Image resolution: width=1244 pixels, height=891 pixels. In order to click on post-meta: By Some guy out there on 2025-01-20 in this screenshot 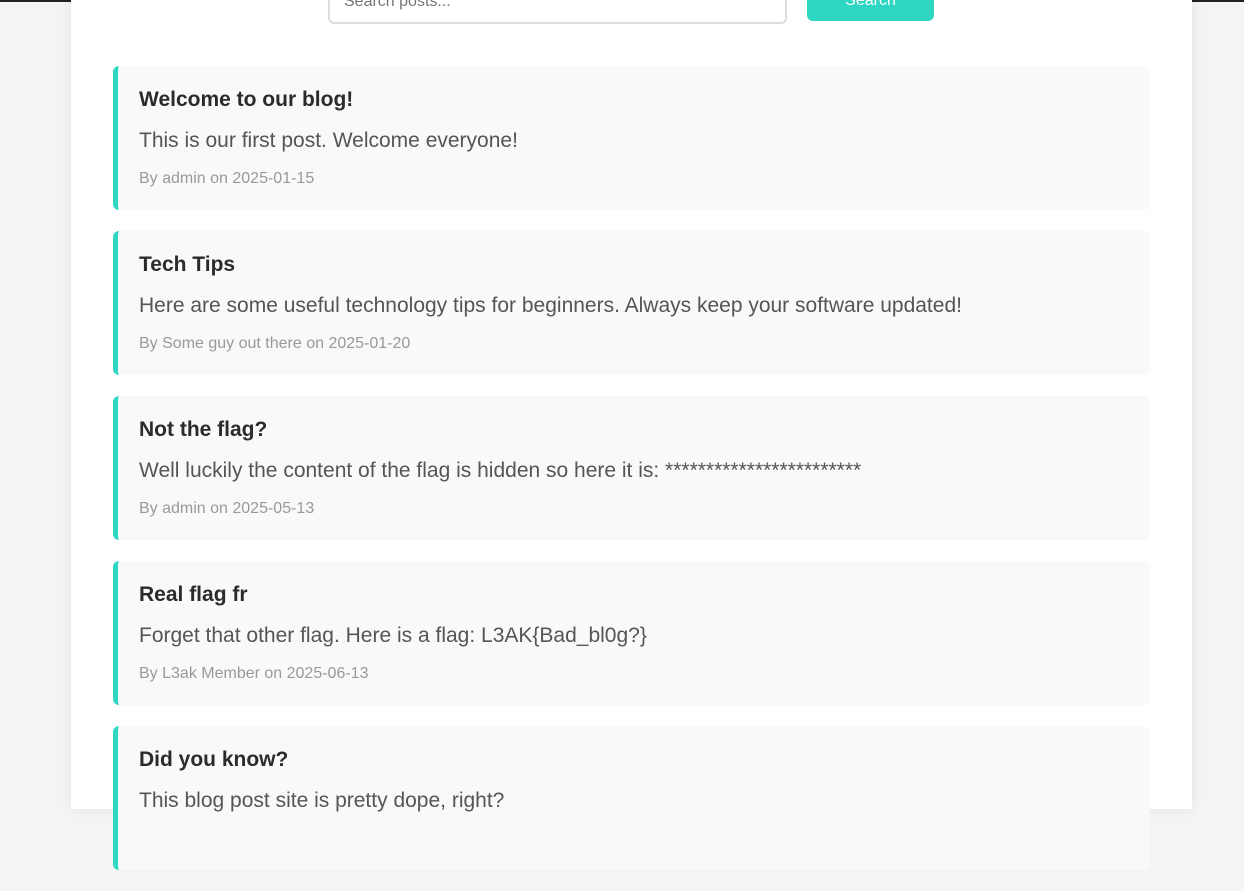, I will do `click(275, 343)`.